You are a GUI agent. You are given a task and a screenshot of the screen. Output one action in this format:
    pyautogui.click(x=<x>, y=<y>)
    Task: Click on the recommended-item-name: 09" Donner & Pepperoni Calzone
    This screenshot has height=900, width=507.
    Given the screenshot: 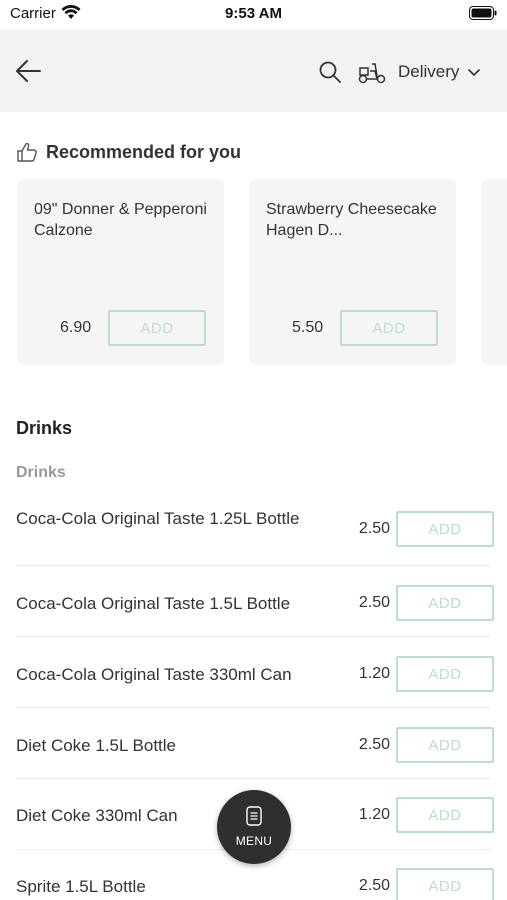 What is the action you would take?
    pyautogui.click(x=120, y=220)
    